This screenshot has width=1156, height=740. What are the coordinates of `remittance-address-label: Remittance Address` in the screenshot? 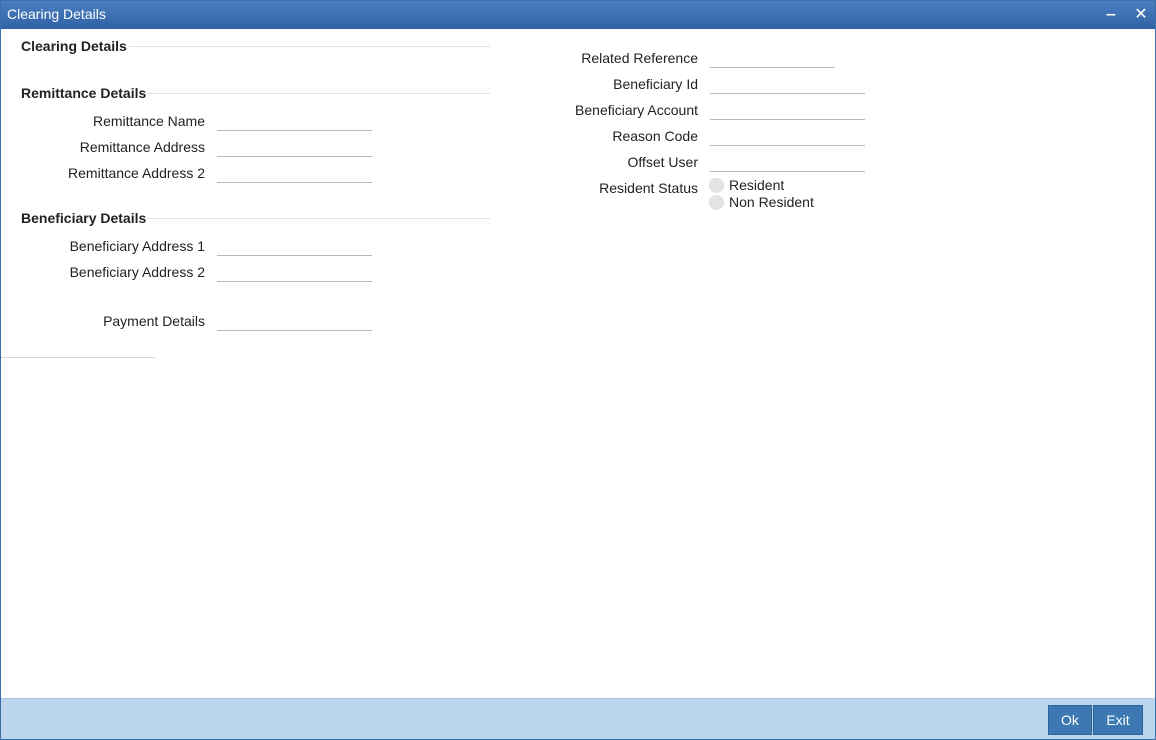 It's located at (142, 147).